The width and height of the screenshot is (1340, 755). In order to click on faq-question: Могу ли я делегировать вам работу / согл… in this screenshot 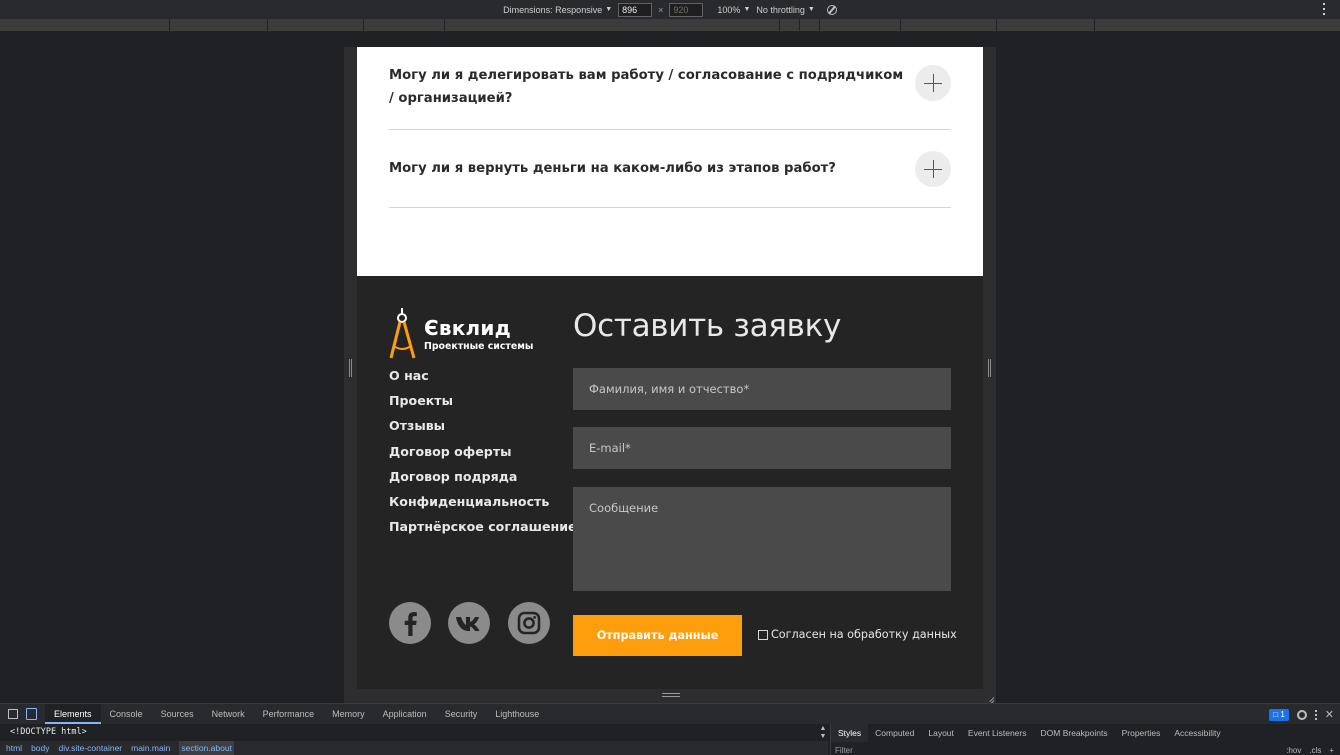, I will do `click(646, 87)`.